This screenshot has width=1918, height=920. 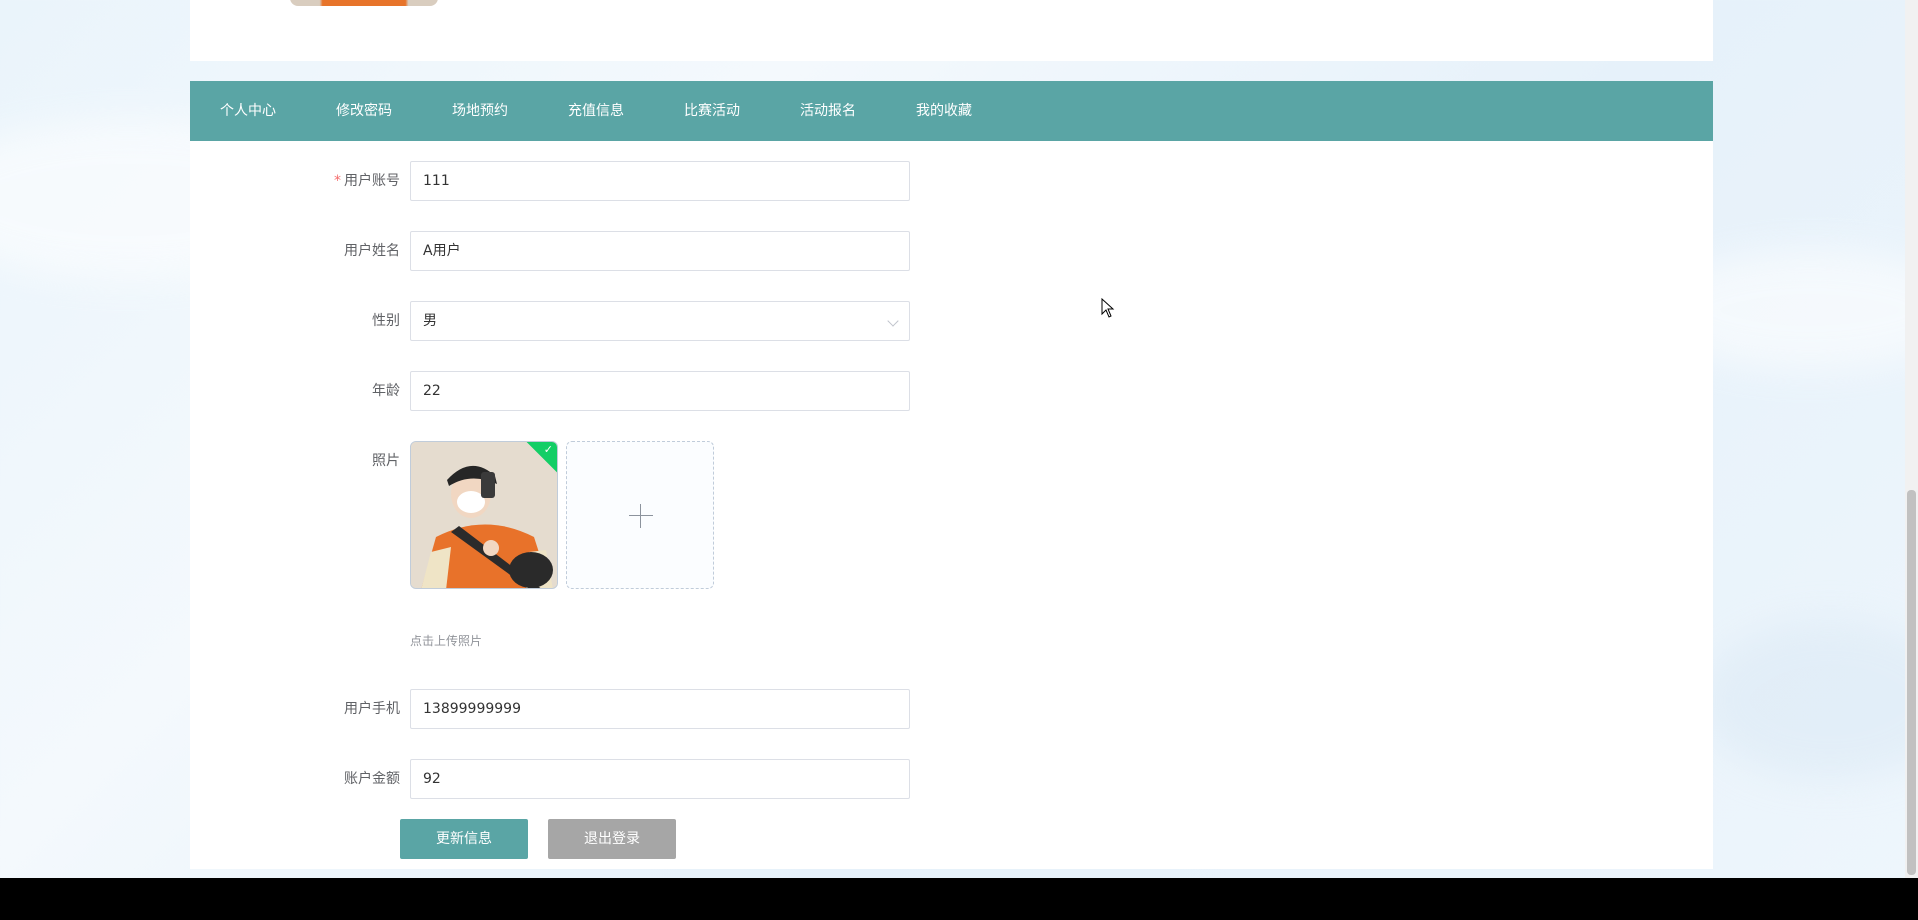 I want to click on person-photo, so click(x=484, y=515).